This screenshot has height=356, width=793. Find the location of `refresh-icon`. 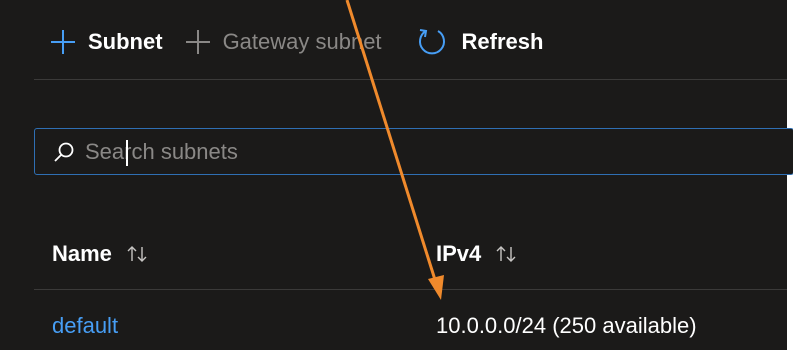

refresh-icon is located at coordinates (432, 42).